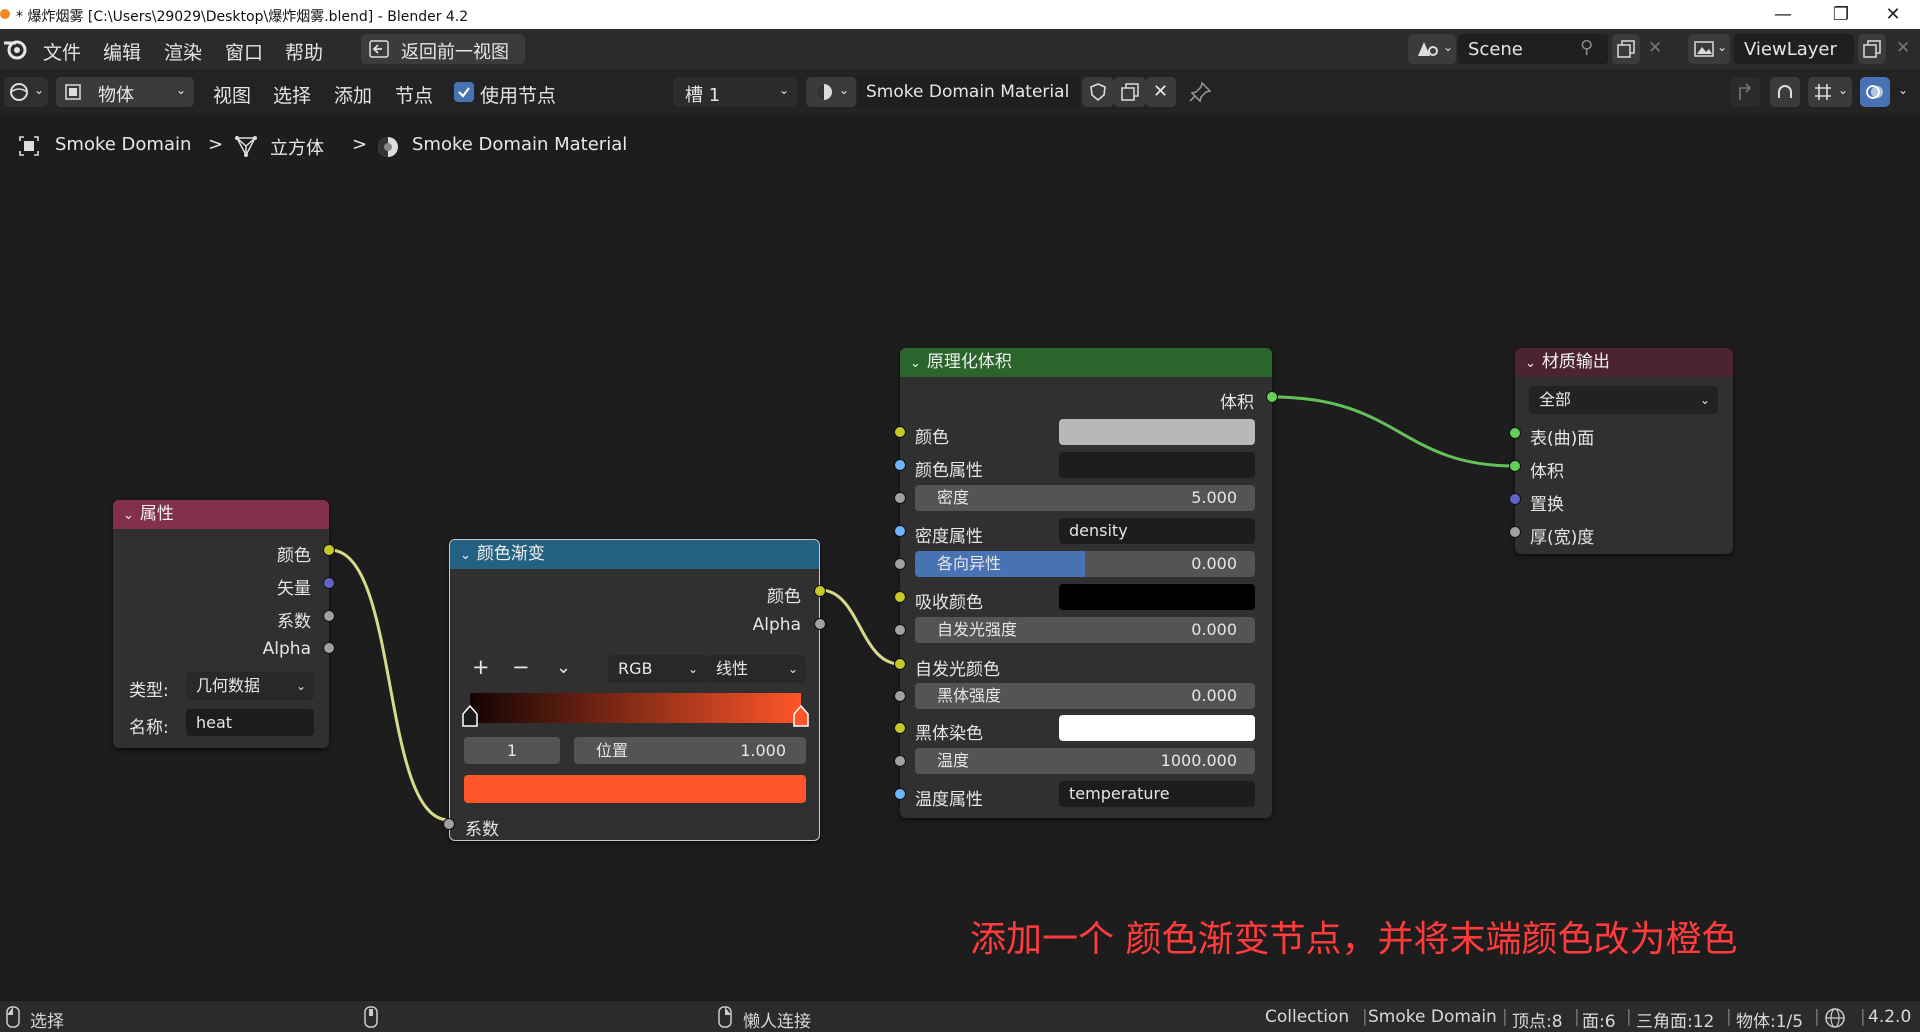 This screenshot has height=1032, width=1920. What do you see at coordinates (221, 514) in the screenshot?
I see `attribute-node-header: ⌄ 属性` at bounding box center [221, 514].